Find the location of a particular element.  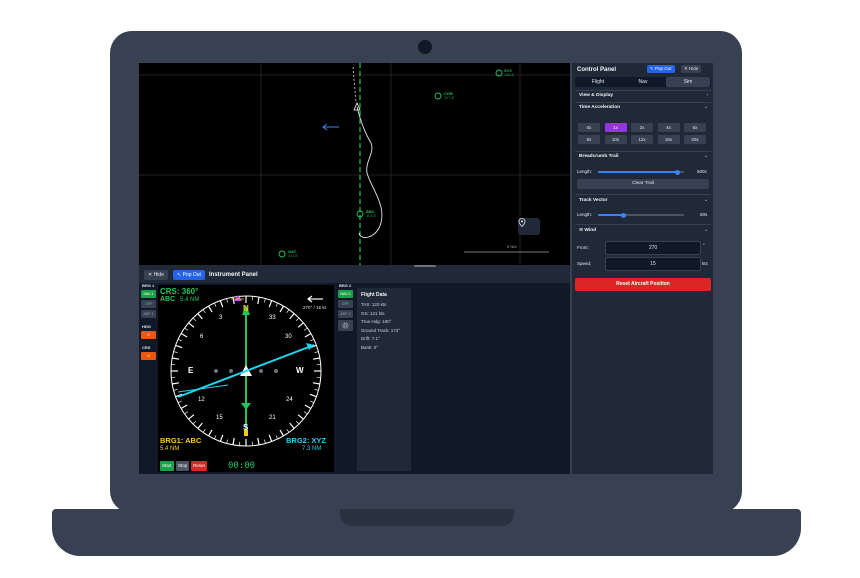

time-accel-6x-button: 6x is located at coordinates (695, 127).